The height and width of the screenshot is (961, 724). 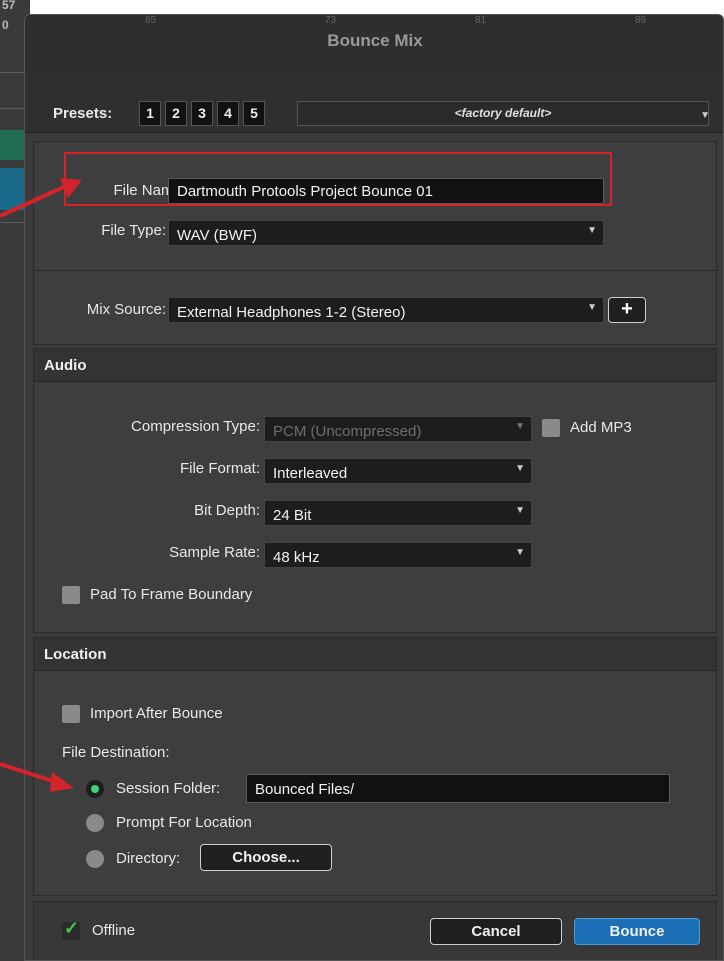 What do you see at coordinates (637, 931) in the screenshot?
I see `bounce-button: Bounce` at bounding box center [637, 931].